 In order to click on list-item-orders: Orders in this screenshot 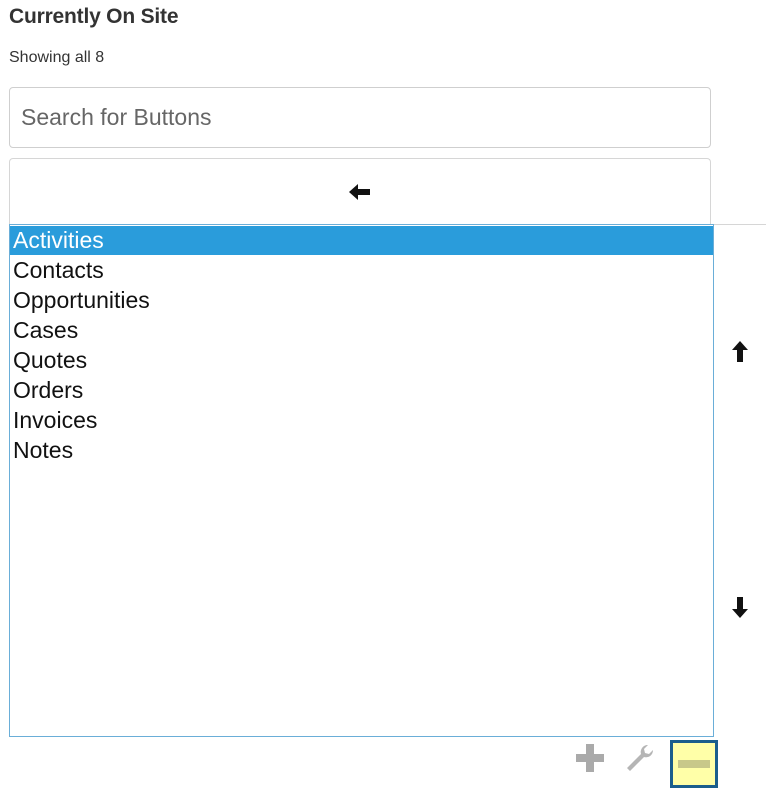, I will do `click(361, 390)`.